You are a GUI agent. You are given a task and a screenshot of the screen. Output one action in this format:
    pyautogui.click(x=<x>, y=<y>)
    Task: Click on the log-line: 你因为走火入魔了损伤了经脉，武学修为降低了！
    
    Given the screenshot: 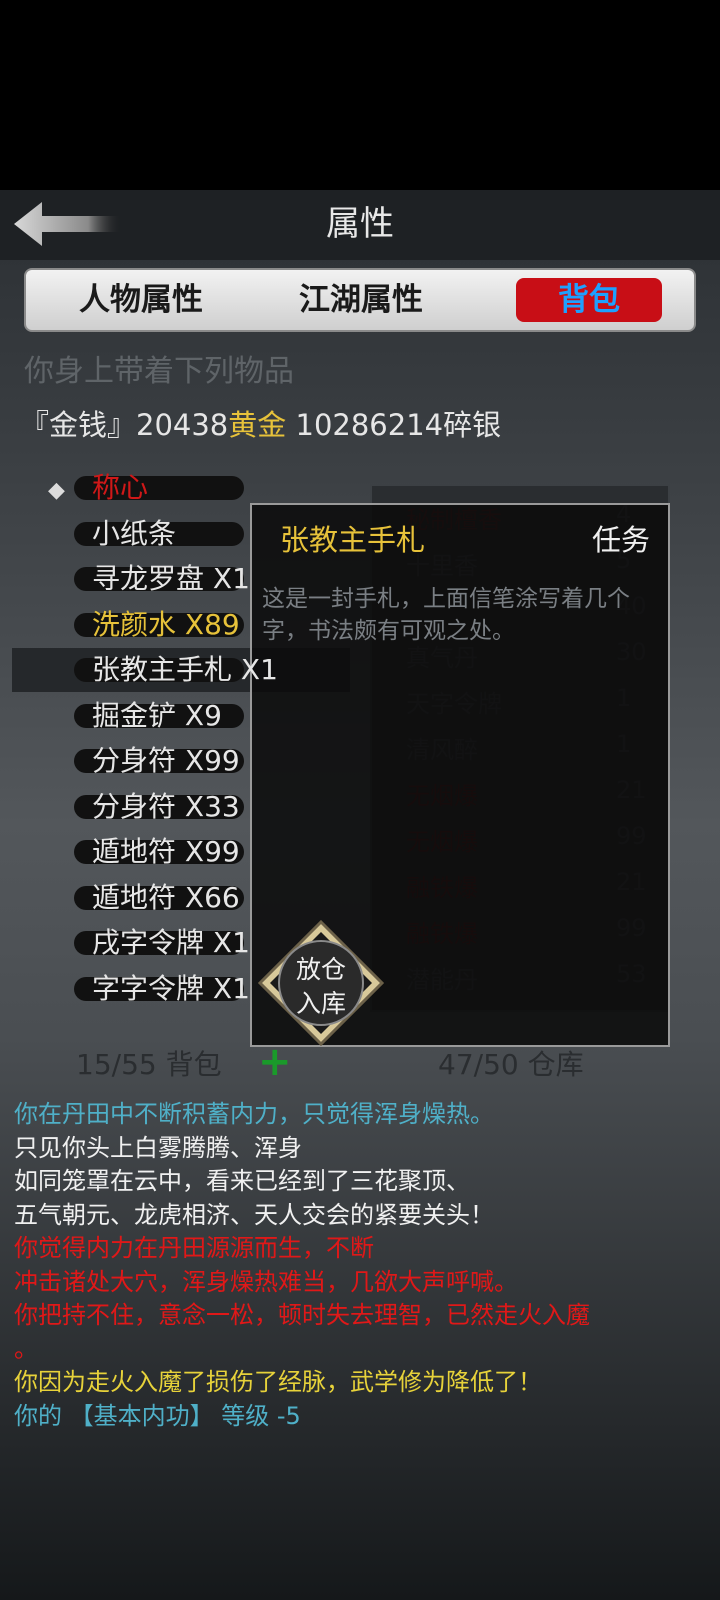 What is the action you would take?
    pyautogui.click(x=278, y=1382)
    